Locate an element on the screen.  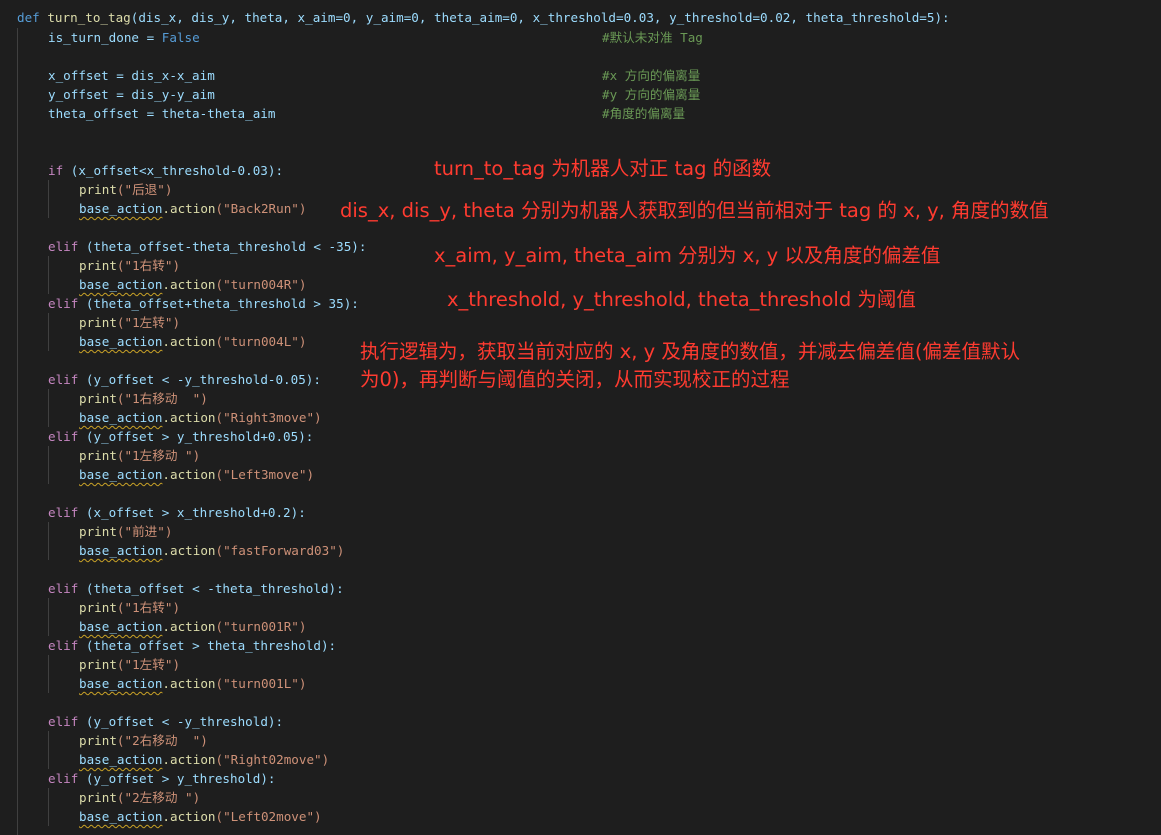
code-line-elif: elif (y_offset > y_threshold): is located at coordinates (161, 778).